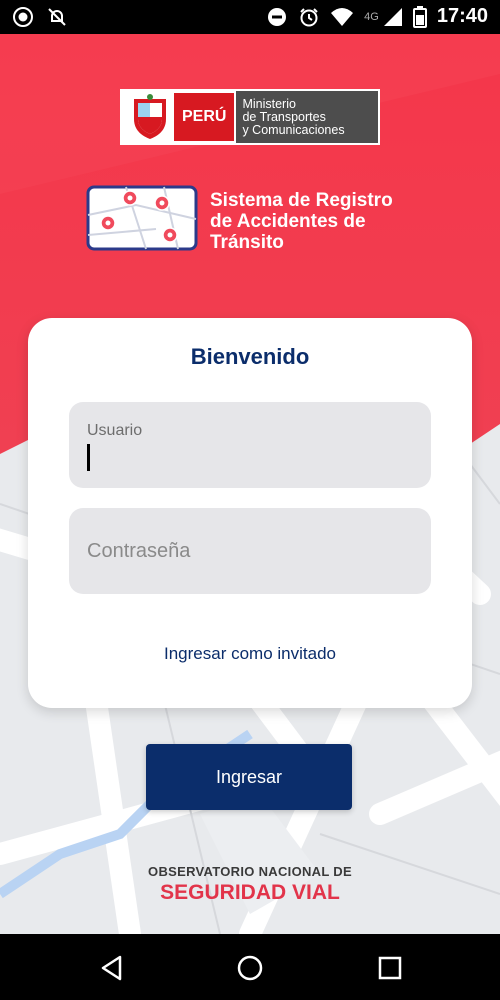  What do you see at coordinates (250, 892) in the screenshot?
I see `observatory-line-2: SEGURIDAD VIAL` at bounding box center [250, 892].